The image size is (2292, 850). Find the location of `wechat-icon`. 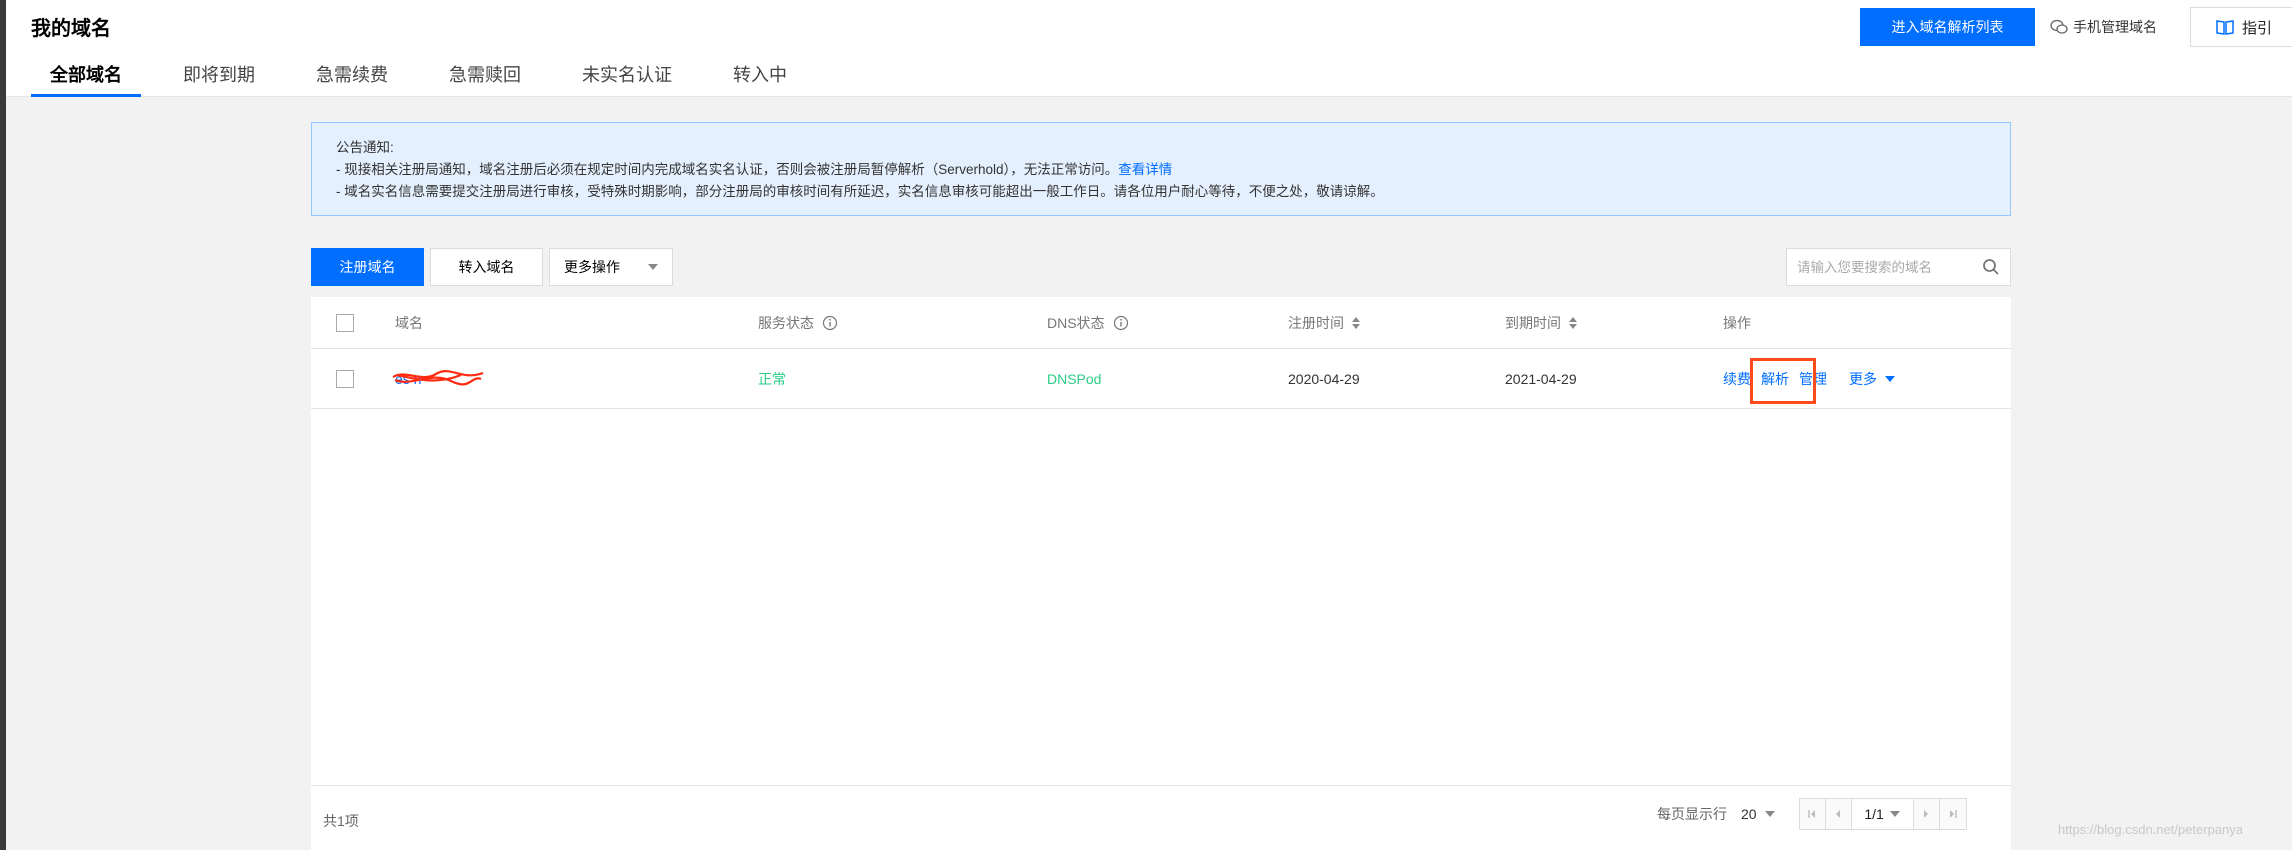

wechat-icon is located at coordinates (2059, 26).